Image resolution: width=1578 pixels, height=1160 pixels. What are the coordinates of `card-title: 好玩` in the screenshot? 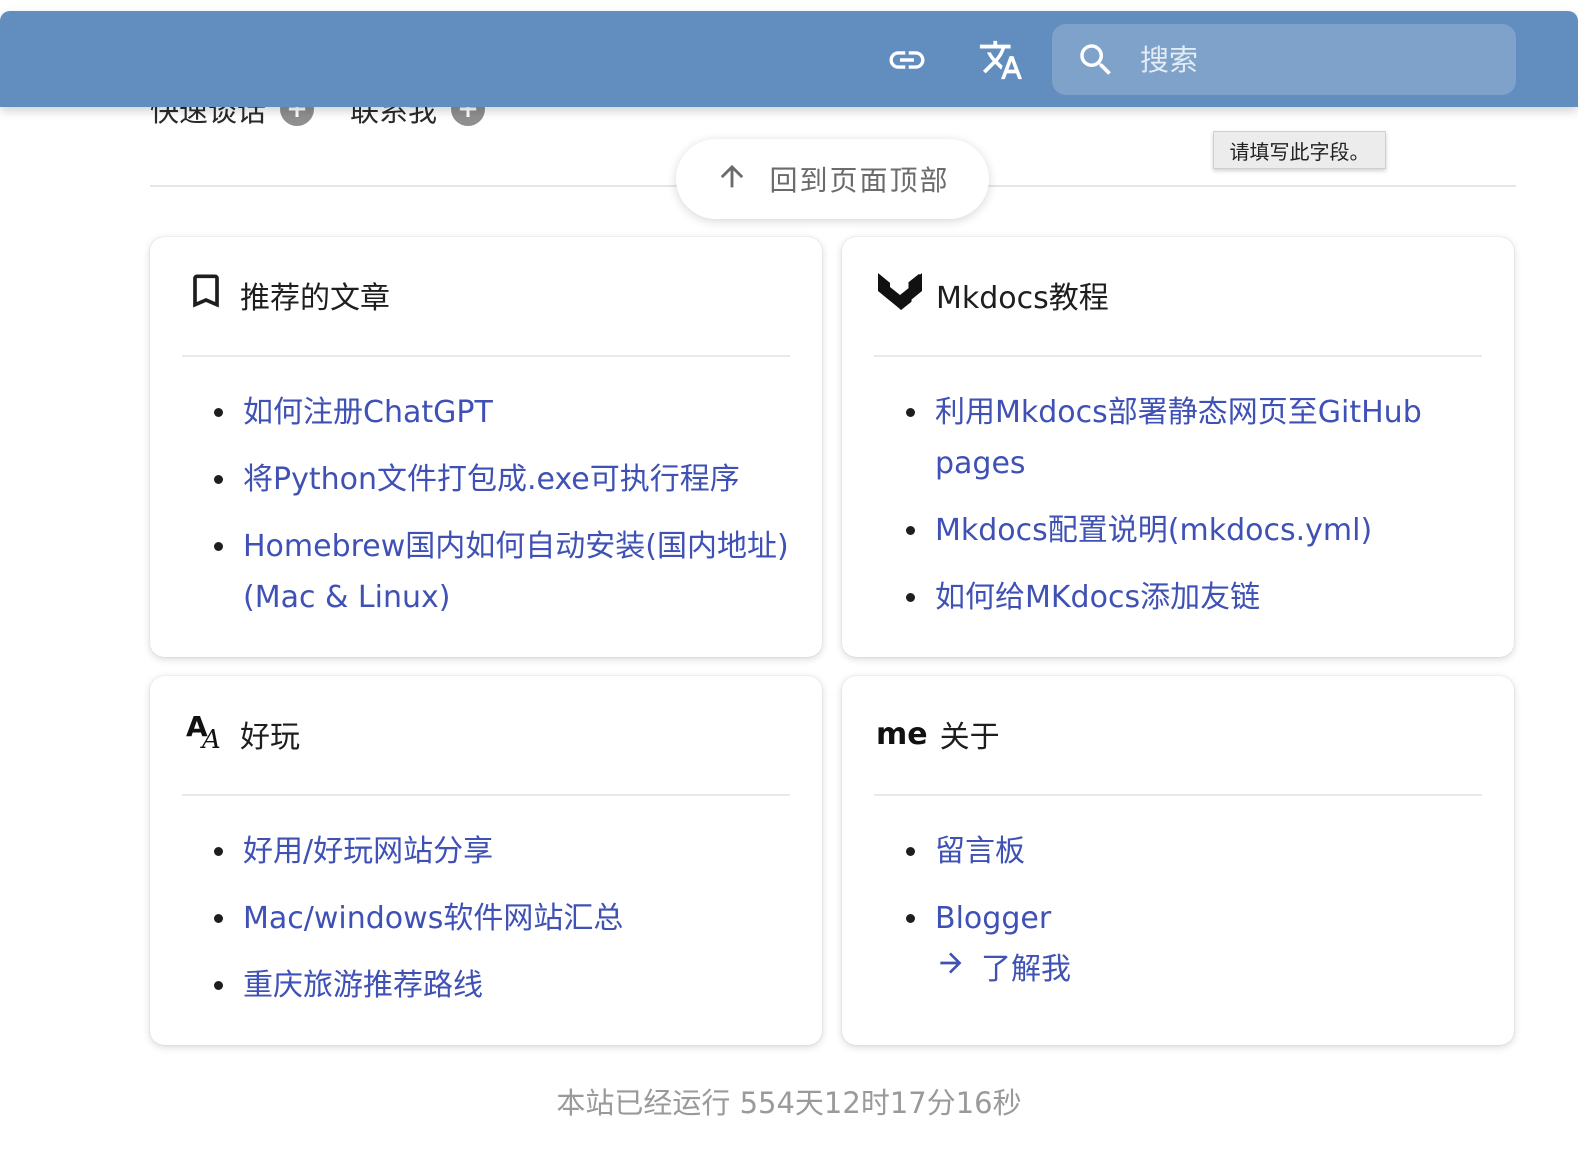 It's located at (270, 737).